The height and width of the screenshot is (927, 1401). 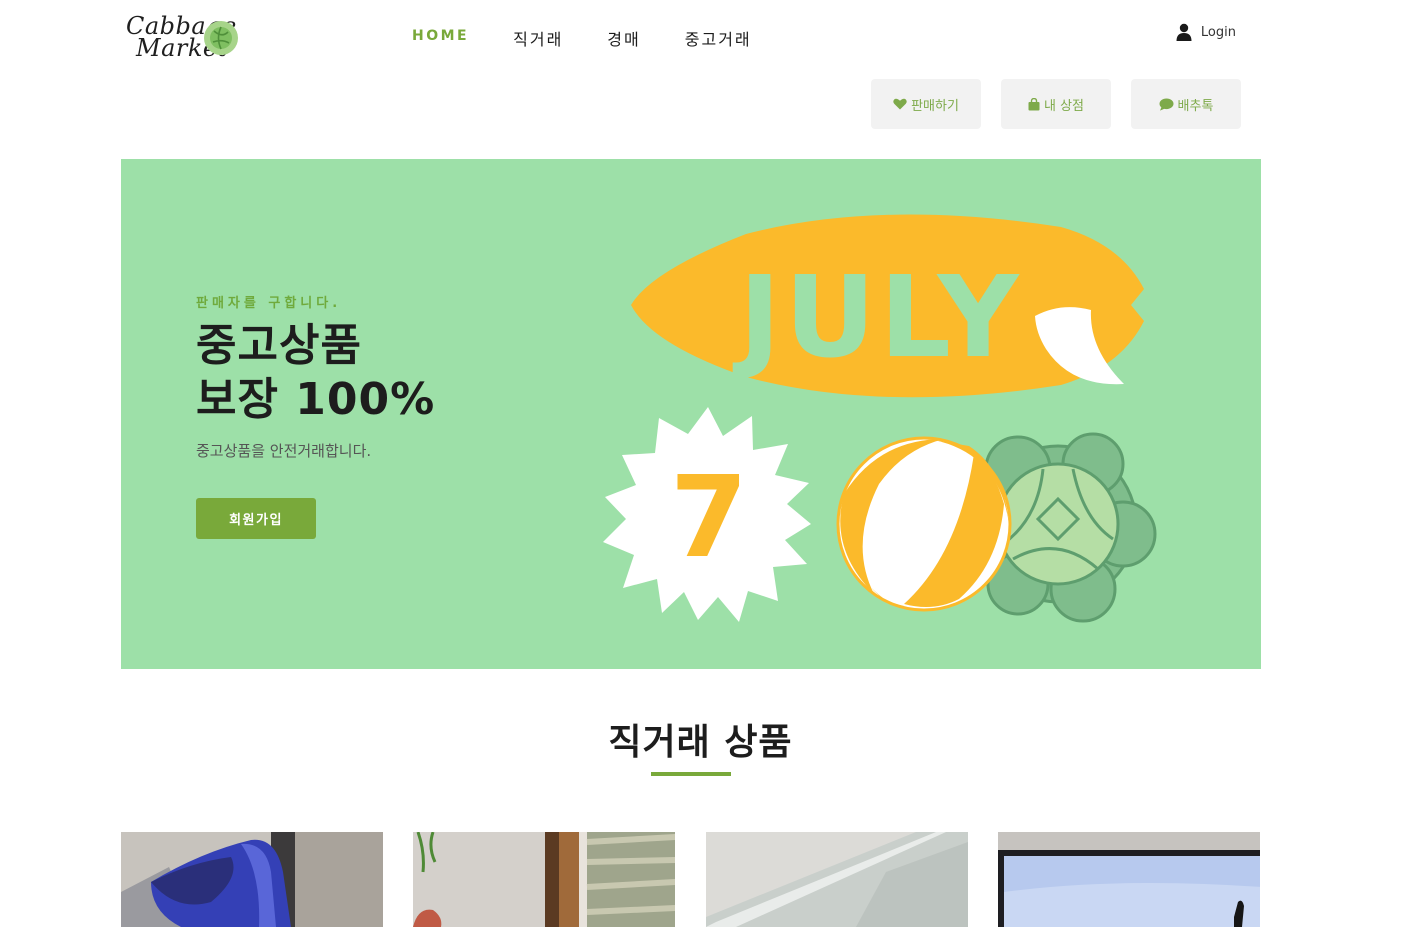 What do you see at coordinates (623, 38) in the screenshot?
I see `nav-auction: 경매` at bounding box center [623, 38].